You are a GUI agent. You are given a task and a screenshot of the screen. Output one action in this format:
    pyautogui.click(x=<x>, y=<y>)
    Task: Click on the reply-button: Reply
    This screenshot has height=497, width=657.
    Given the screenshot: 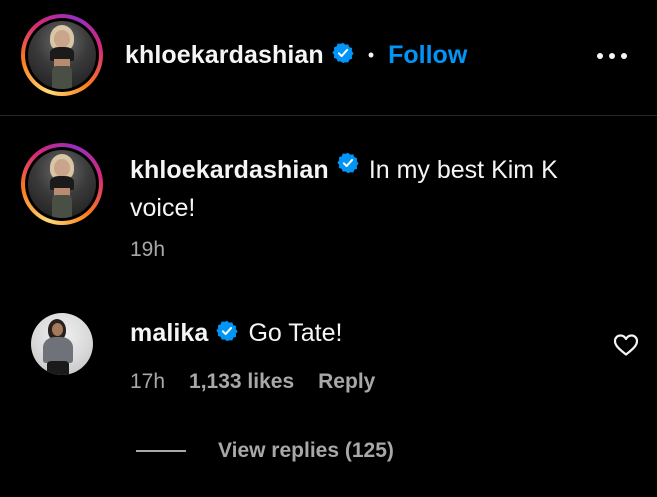 What is the action you would take?
    pyautogui.click(x=346, y=382)
    